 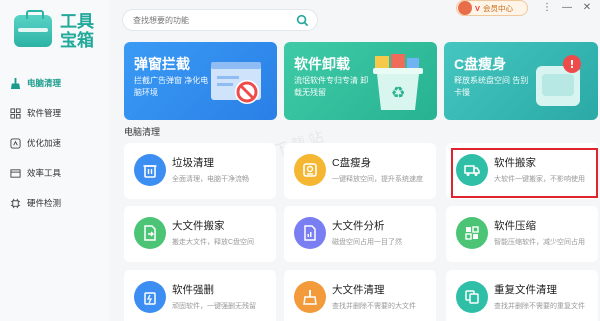 I want to click on banner-c-drive-slim: C盘瘦身 释放系统盘空间 告别卡慢 !, so click(x=521, y=81).